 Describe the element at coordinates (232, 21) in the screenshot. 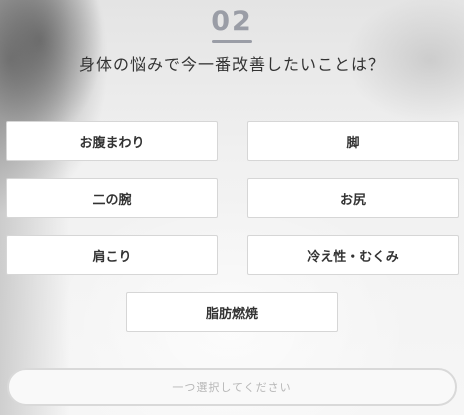

I see `step-number: 02` at that location.